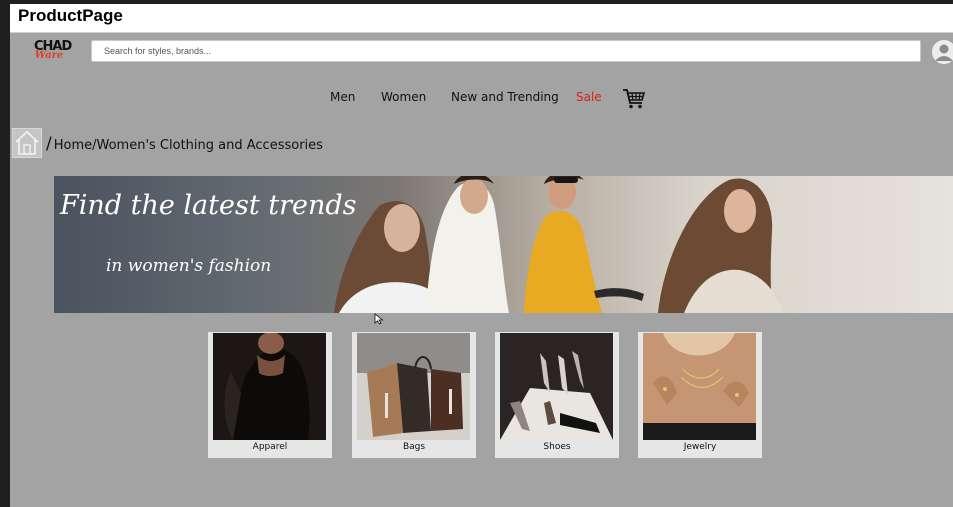 The height and width of the screenshot is (507, 953). What do you see at coordinates (208, 205) in the screenshot?
I see `banner-headline: Find the latest trends` at bounding box center [208, 205].